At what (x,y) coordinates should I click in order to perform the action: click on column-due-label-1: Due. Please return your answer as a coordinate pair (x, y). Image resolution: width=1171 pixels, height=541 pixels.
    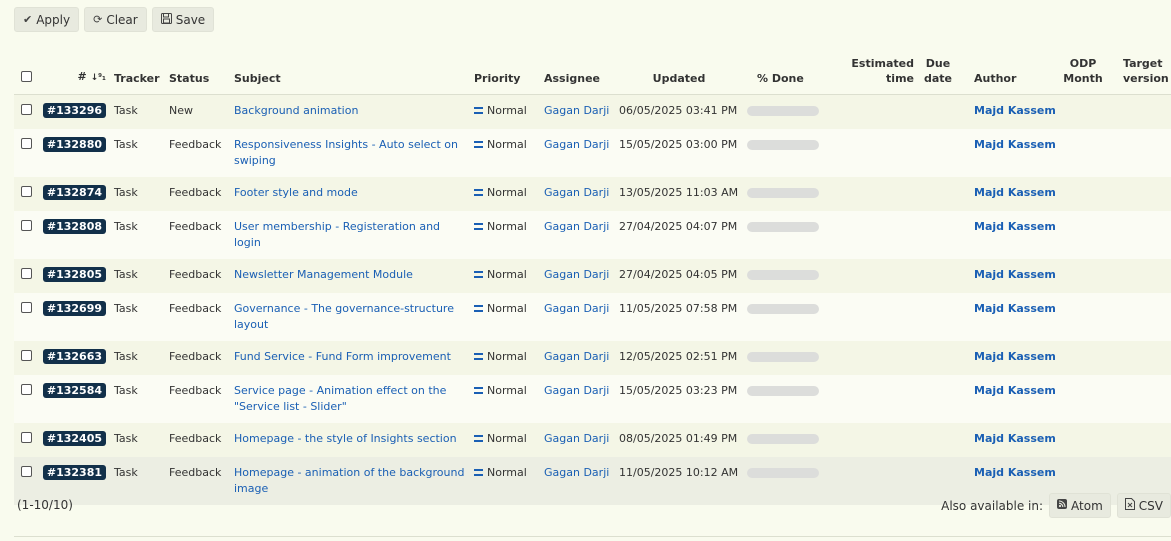
    Looking at the image, I should click on (938, 63).